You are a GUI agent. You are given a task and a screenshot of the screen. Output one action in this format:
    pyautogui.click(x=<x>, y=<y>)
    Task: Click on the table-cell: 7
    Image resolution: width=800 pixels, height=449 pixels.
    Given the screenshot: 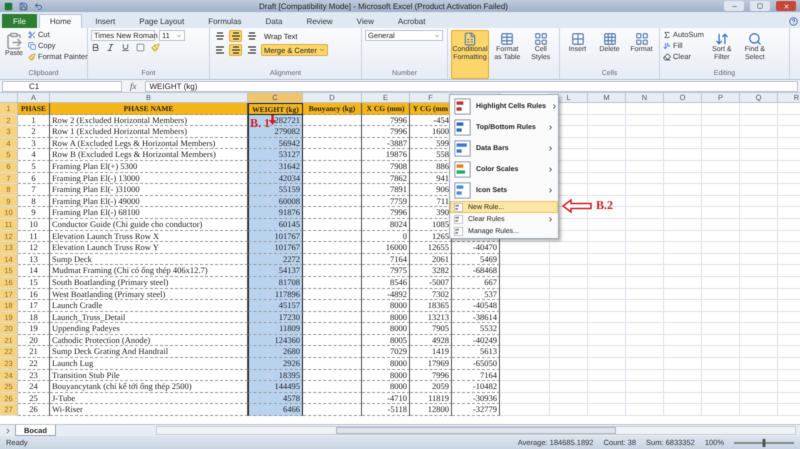 What is the action you would take?
    pyautogui.click(x=34, y=190)
    